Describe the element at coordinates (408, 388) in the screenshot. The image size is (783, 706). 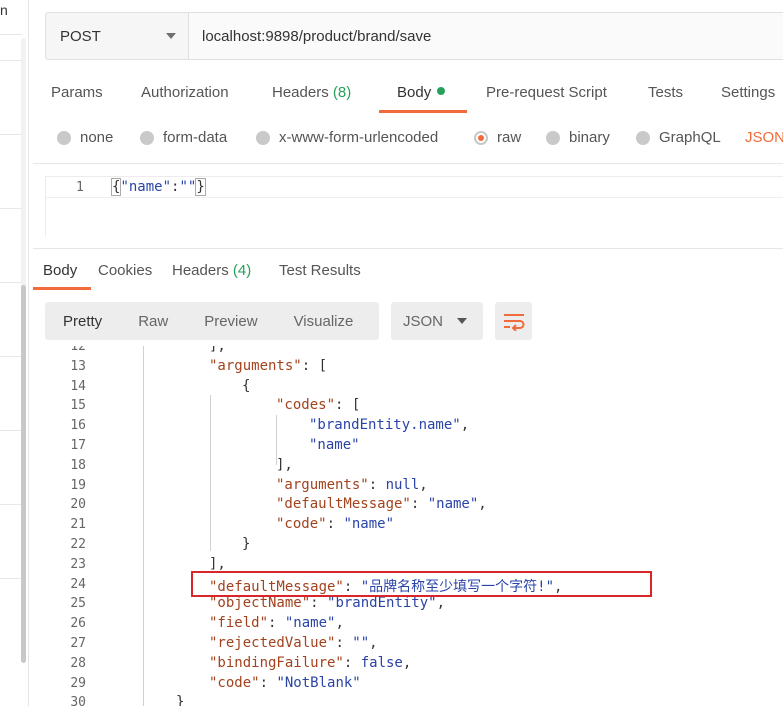
I see `code-line: 14 {` at that location.